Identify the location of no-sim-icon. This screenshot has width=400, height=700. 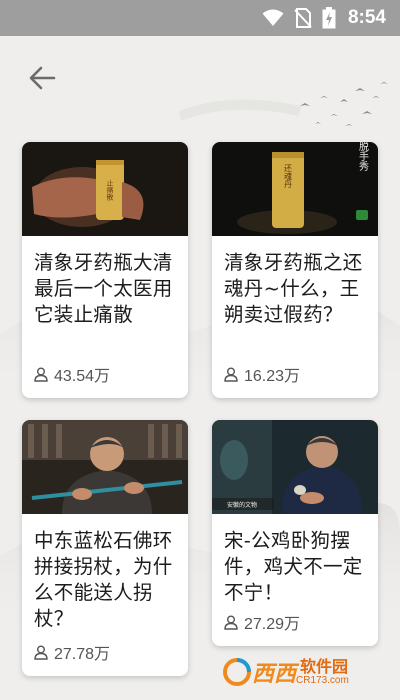
(303, 18).